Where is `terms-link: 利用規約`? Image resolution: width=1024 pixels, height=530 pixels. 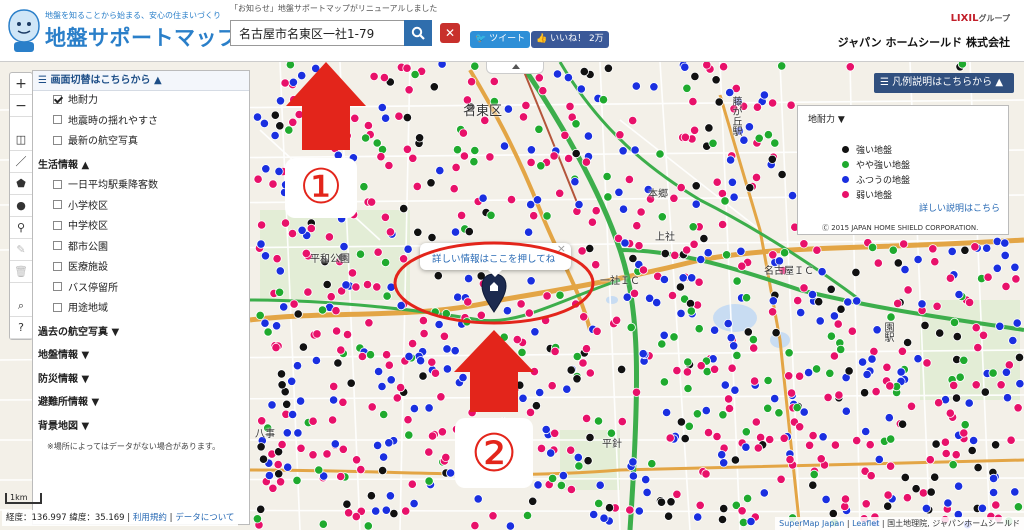
terms-link: 利用規約 is located at coordinates (150, 518).